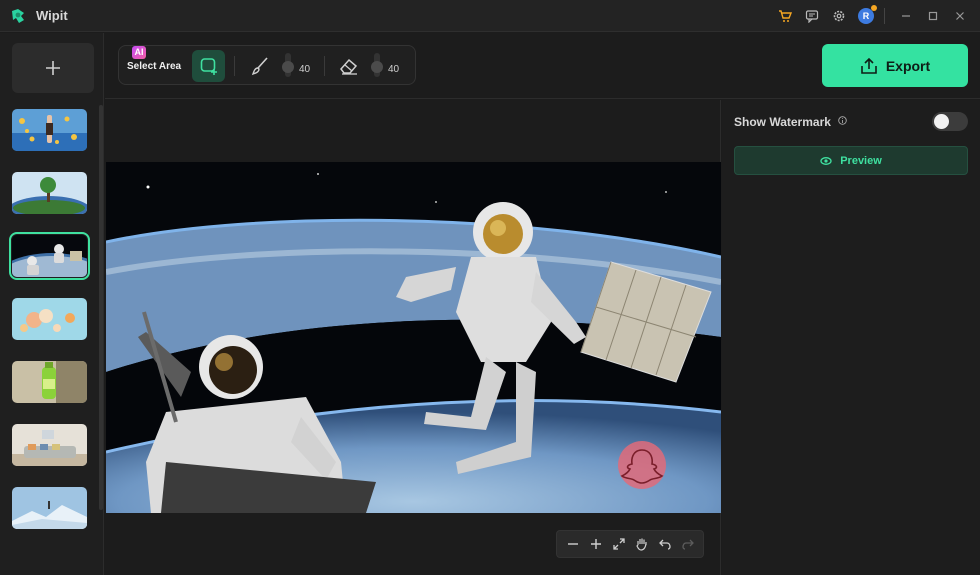 The height and width of the screenshot is (575, 980). What do you see at coordinates (596, 544) in the screenshot?
I see `zoom-in-icon` at bounding box center [596, 544].